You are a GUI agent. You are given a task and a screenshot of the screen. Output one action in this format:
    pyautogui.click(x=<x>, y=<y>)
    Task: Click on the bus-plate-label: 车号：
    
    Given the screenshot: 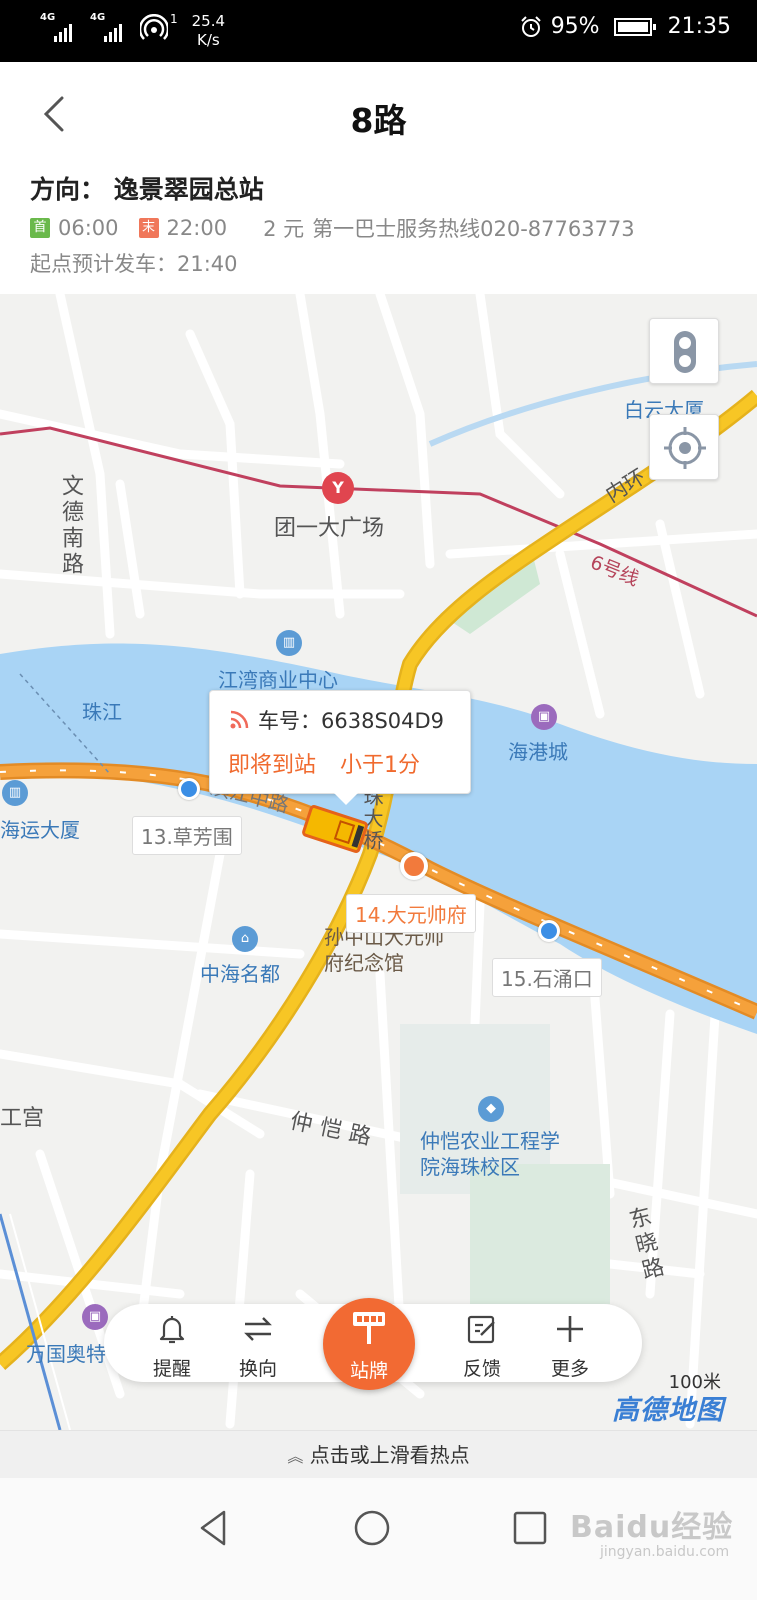 What is the action you would take?
    pyautogui.click(x=289, y=721)
    